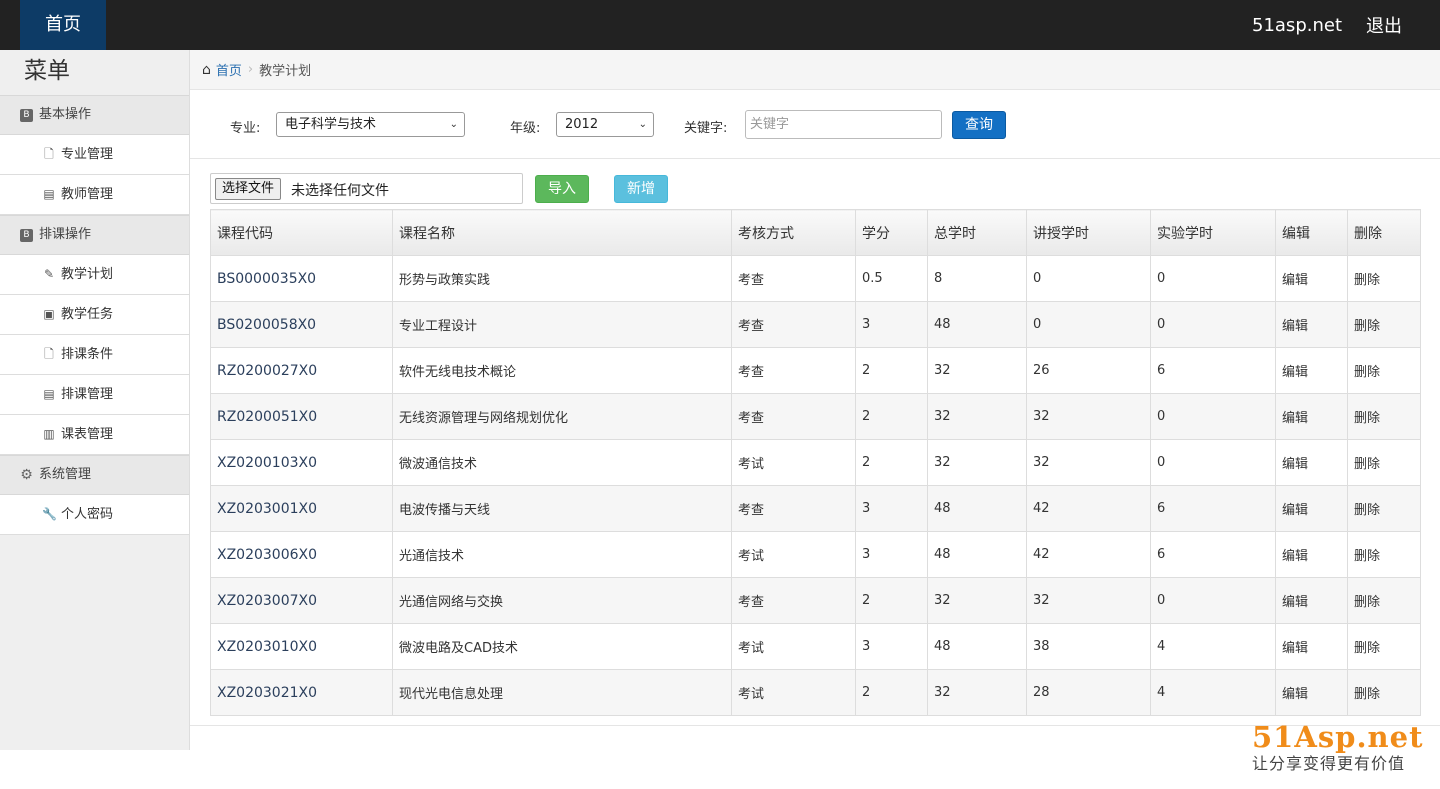 Image resolution: width=1440 pixels, height=789 pixels. I want to click on course-code-cell: XZ0203001X0, so click(301, 508).